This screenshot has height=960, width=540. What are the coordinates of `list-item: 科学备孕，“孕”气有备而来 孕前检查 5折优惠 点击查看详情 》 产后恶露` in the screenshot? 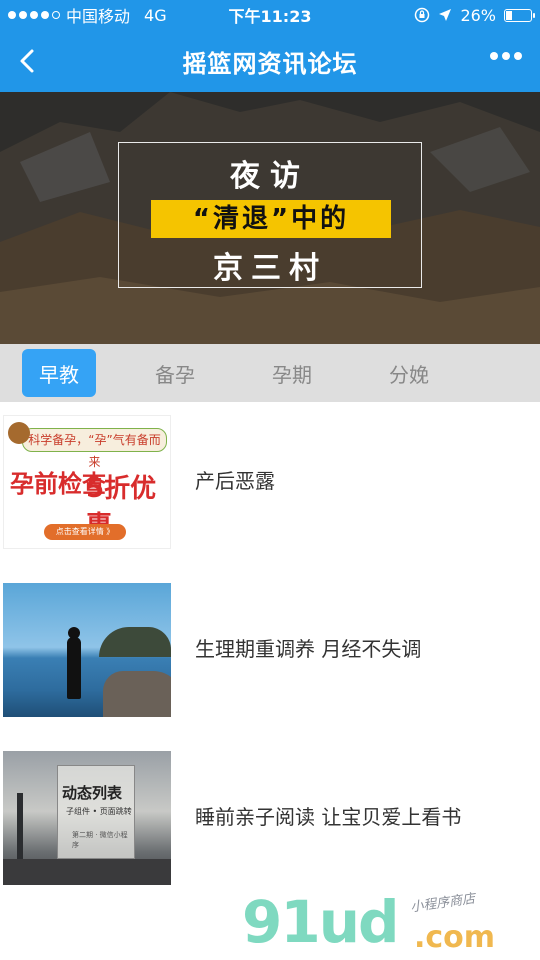 It's located at (270, 482).